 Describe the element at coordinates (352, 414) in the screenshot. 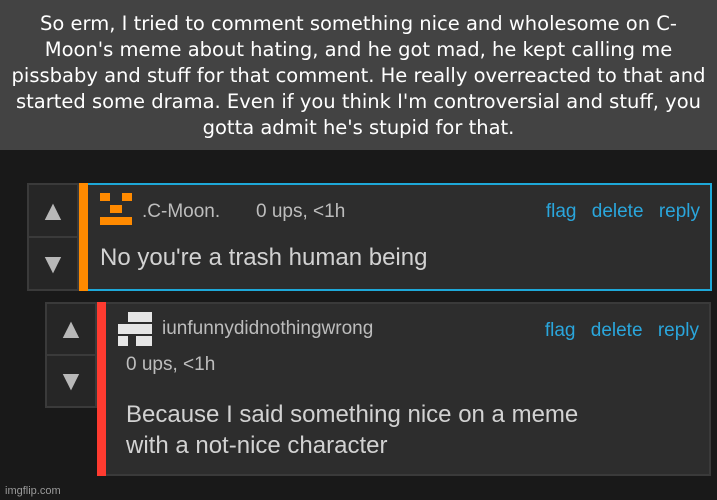

I see `comment-text-line: Because I said something nice on a meme` at that location.